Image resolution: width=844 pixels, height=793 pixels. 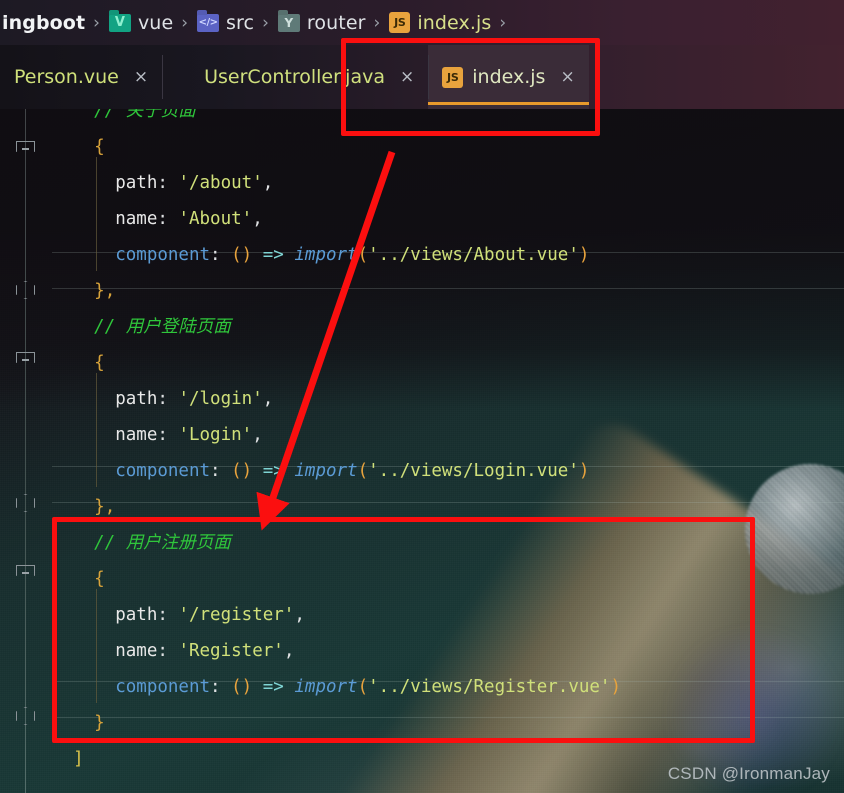 What do you see at coordinates (448, 615) in the screenshot?
I see `code-line: path: '/register',` at bounding box center [448, 615].